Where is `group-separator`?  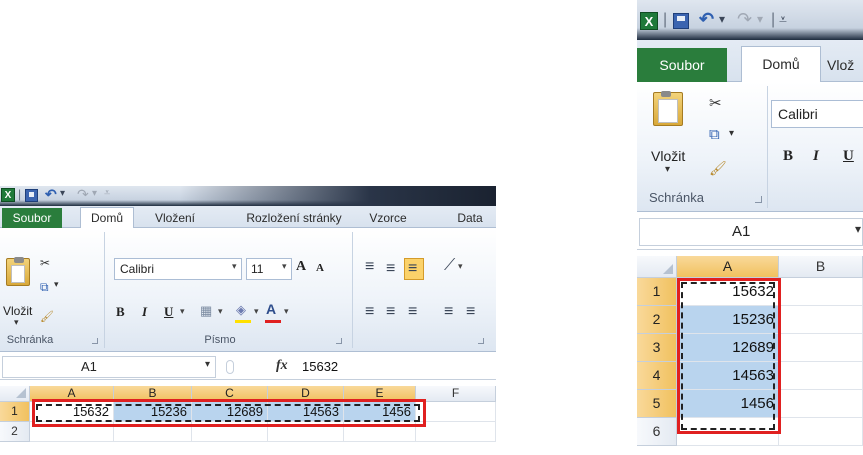
group-separator is located at coordinates (104, 290).